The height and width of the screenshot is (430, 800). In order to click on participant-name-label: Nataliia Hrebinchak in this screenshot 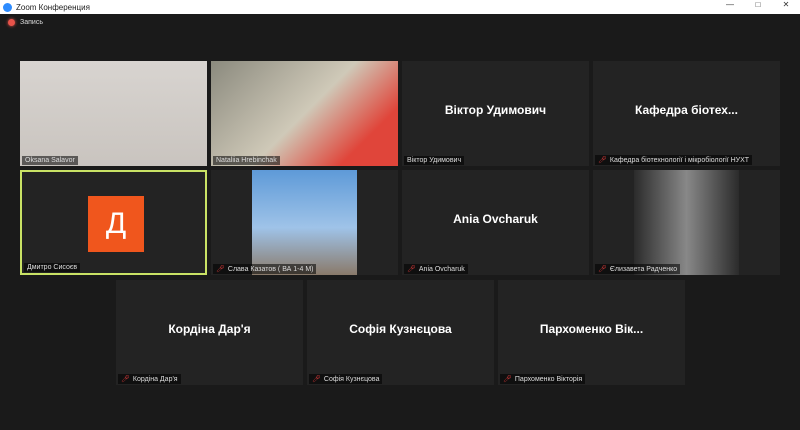, I will do `click(246, 160)`.